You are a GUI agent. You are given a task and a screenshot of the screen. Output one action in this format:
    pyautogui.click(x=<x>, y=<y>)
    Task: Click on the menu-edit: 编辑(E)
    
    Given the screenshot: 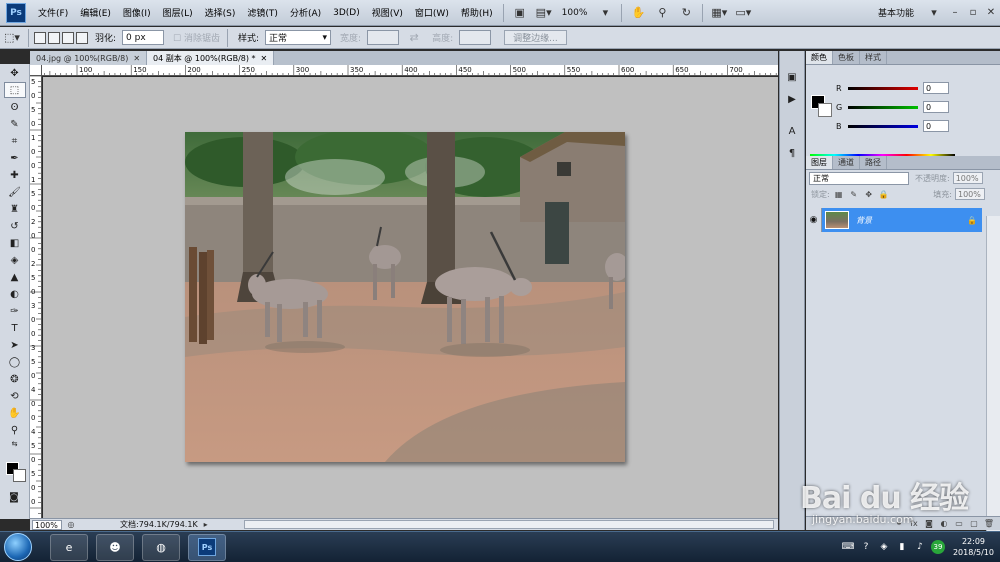 What is the action you would take?
    pyautogui.click(x=95, y=12)
    